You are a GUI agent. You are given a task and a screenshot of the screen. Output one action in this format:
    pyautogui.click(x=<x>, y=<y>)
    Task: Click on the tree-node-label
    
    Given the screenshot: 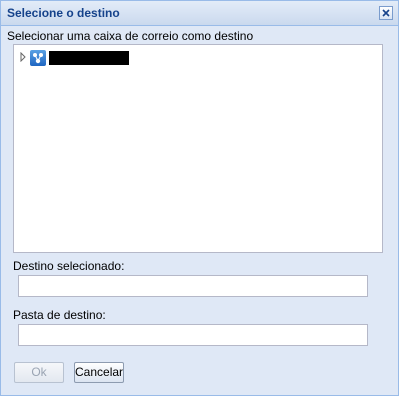 What is the action you would take?
    pyautogui.click(x=89, y=58)
    